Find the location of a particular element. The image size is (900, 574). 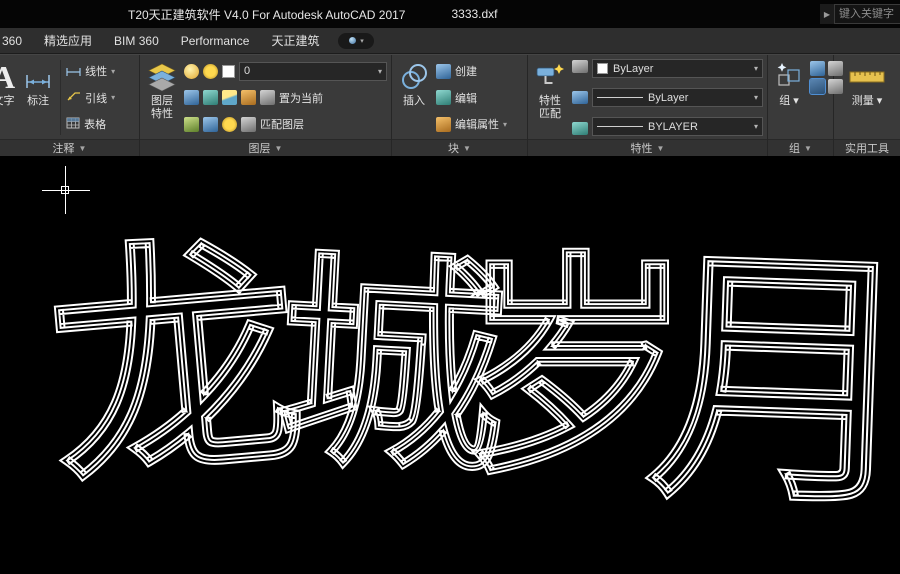

menu-item-bim360: BIM 360 is located at coordinates (136, 40).